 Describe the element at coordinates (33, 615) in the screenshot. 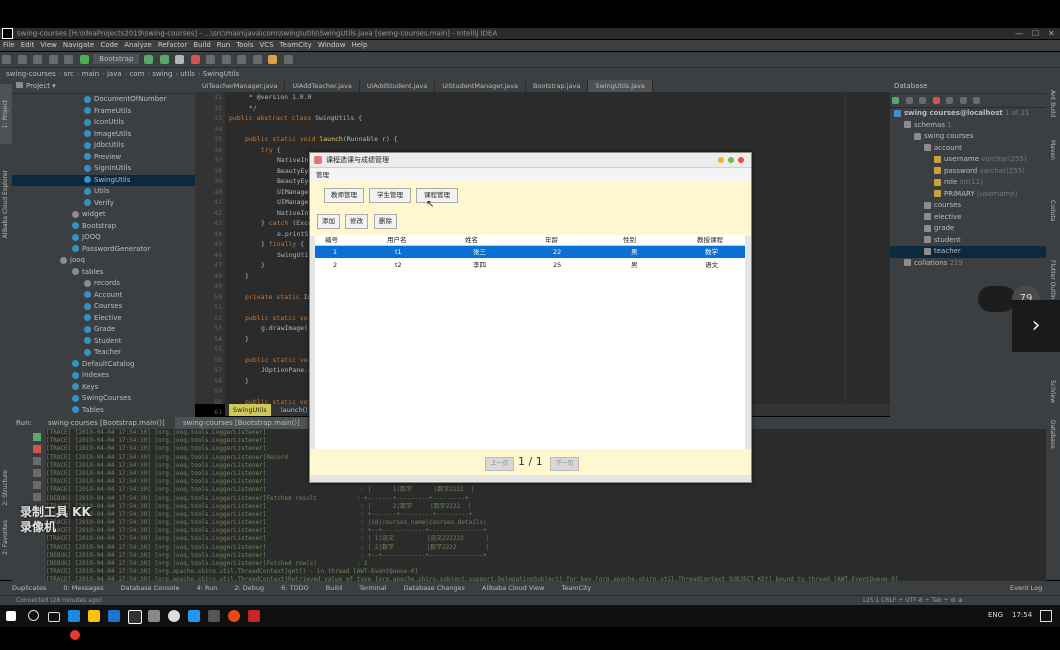

I see `search-taskbar-icon` at that location.